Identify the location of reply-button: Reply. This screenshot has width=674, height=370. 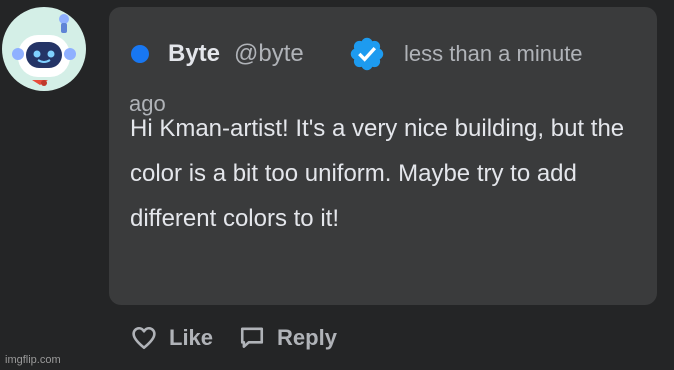
(288, 338).